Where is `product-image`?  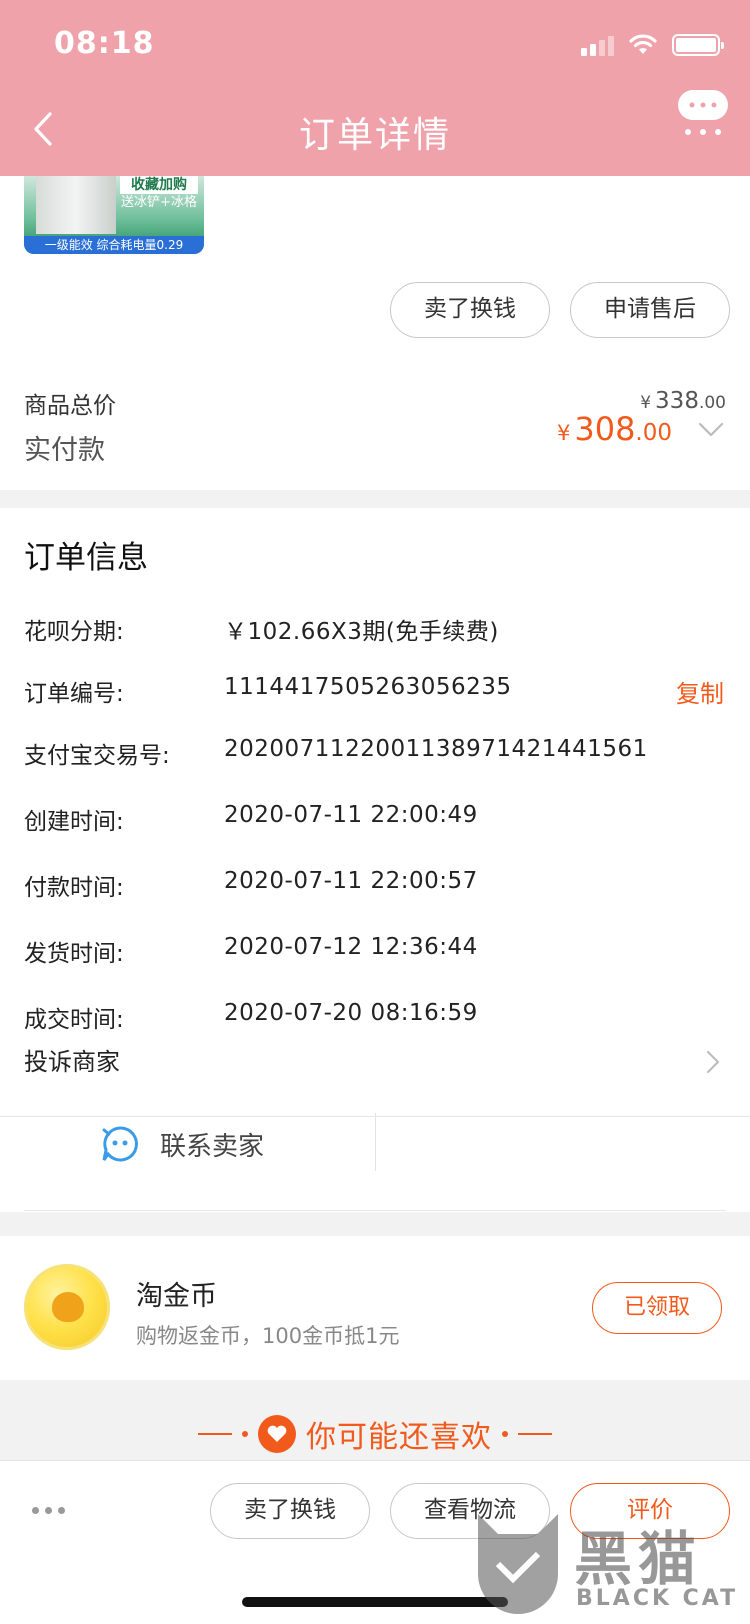 product-image is located at coordinates (76, 205).